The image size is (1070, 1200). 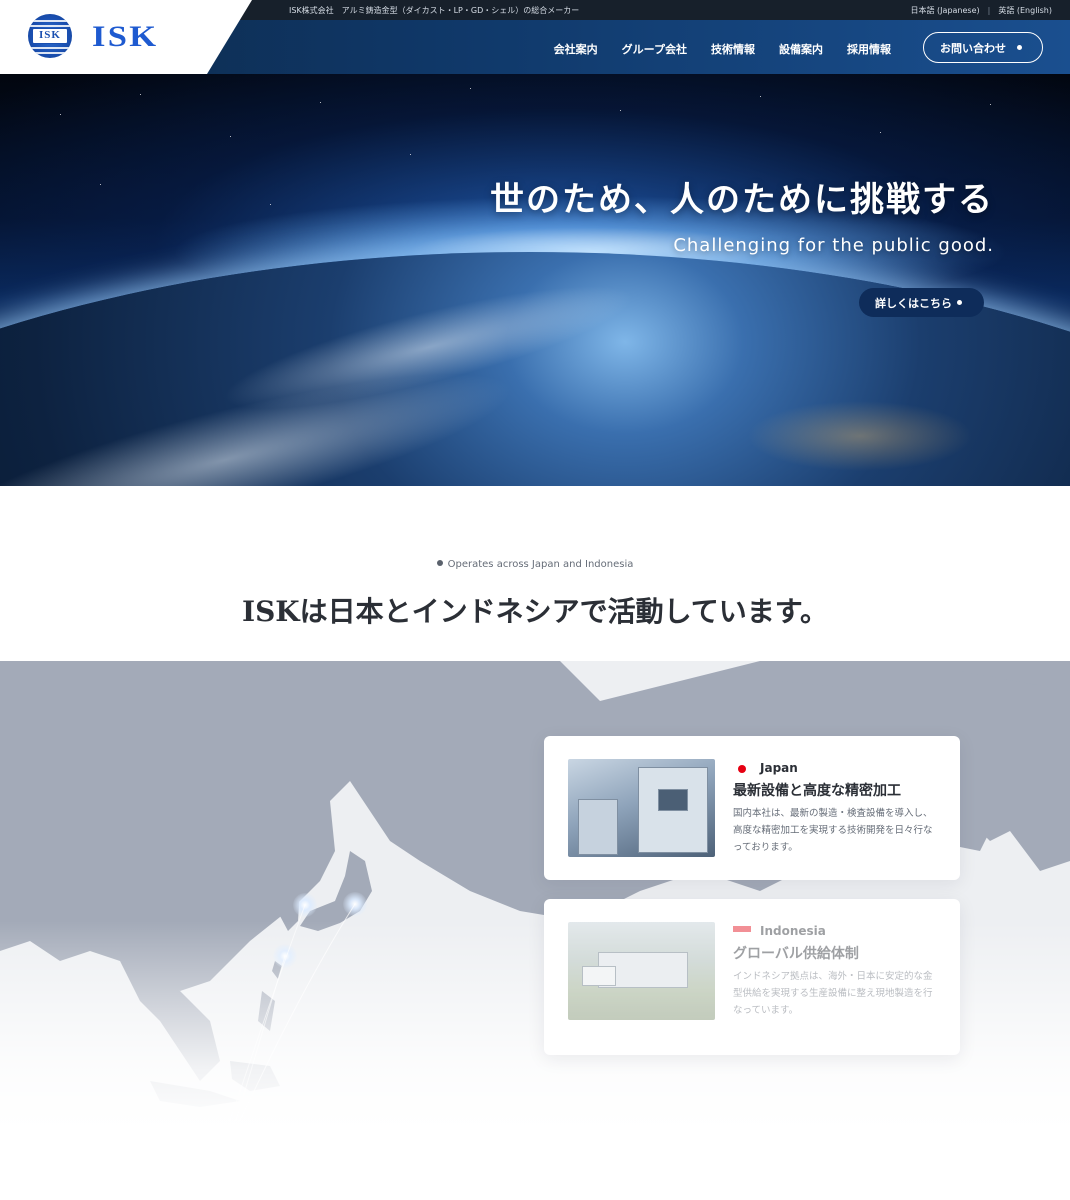 I want to click on nav-equipment: 設備案内, so click(x=801, y=49).